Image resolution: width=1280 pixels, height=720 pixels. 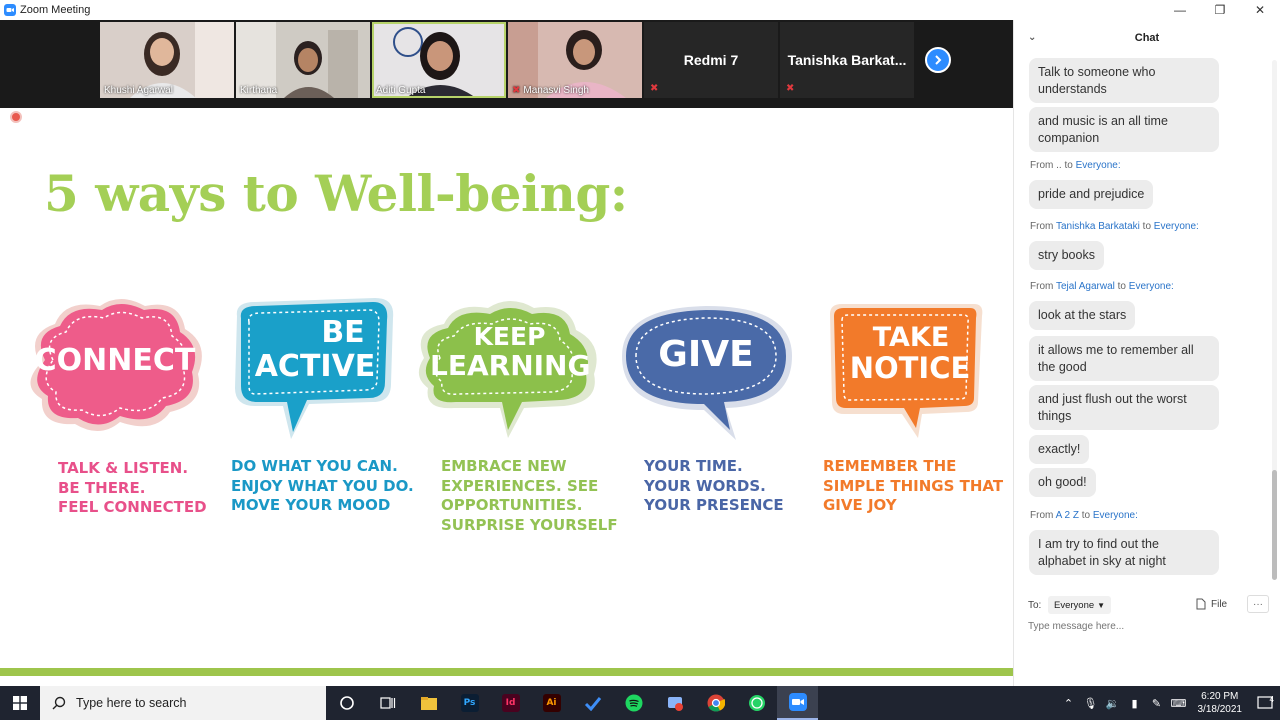 I want to click on task-view-icon, so click(x=387, y=703).